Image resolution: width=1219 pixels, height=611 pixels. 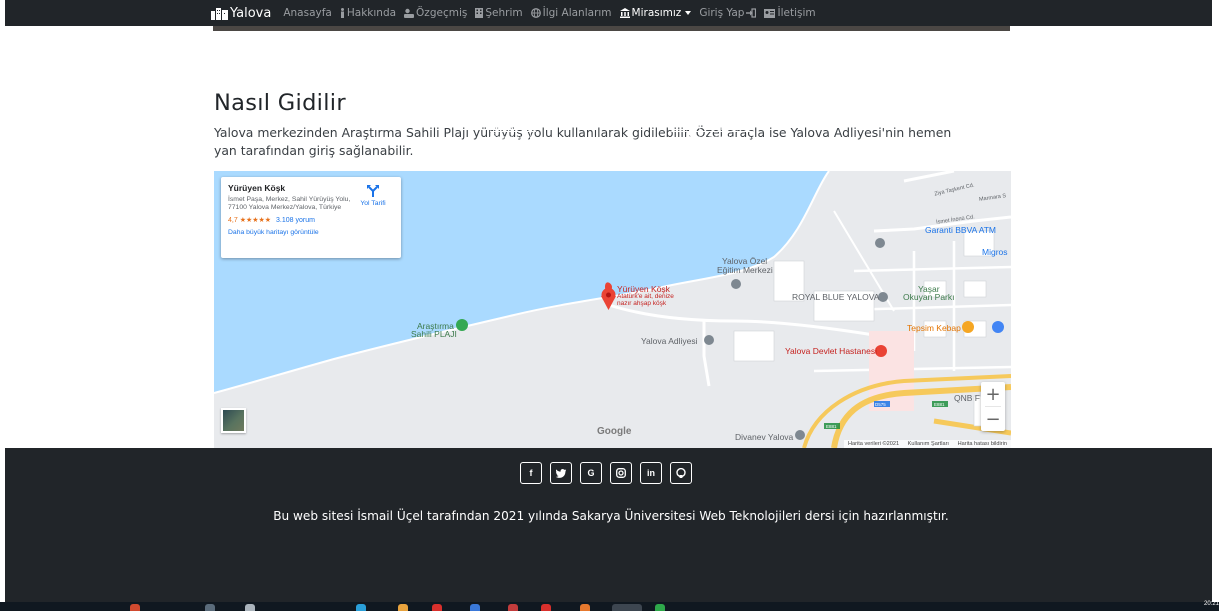 I want to click on nav-sehrim: Şehrim, so click(x=499, y=13).